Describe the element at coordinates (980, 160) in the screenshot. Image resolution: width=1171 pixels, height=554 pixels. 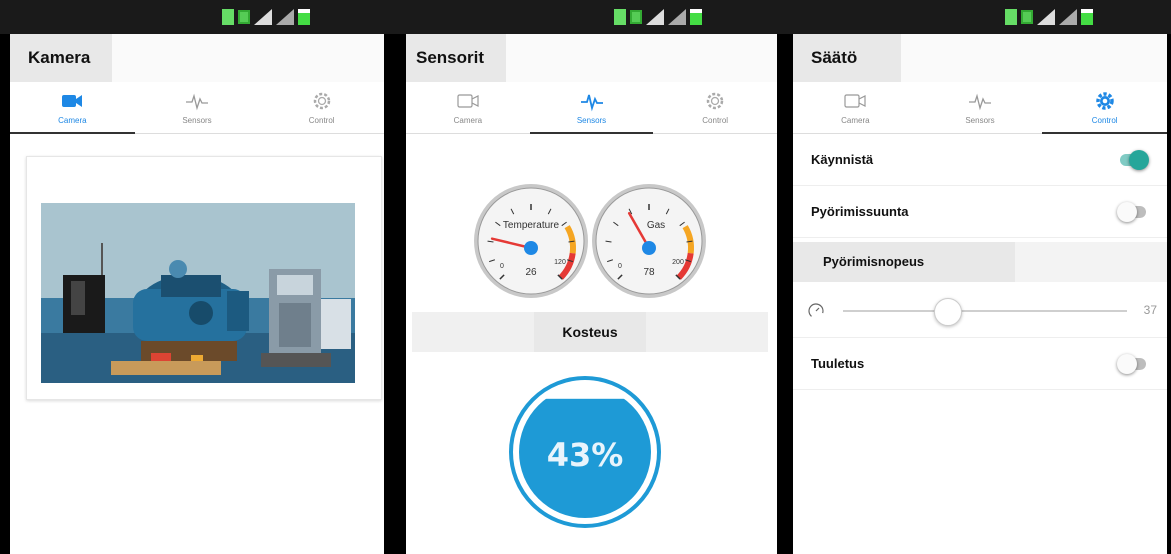
I see `start-row: Käynnistä` at that location.